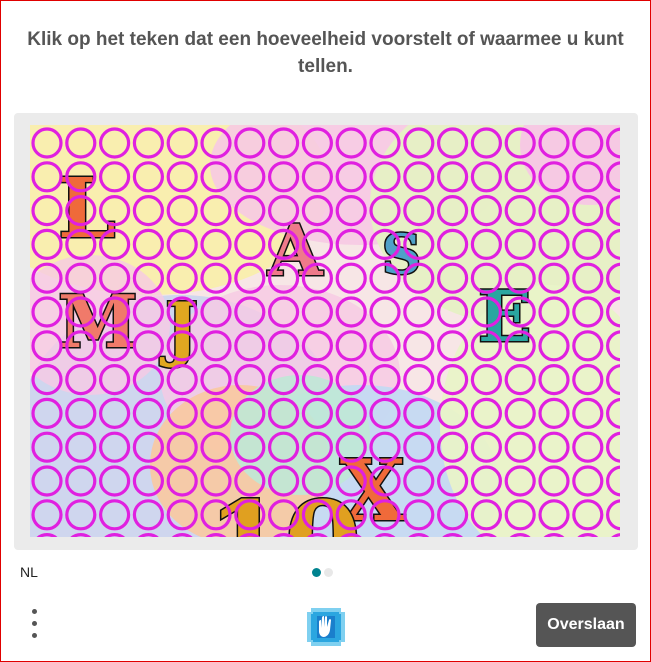 Image resolution: width=651 pixels, height=662 pixels. What do you see at coordinates (328, 572) in the screenshot?
I see `pager-dot` at bounding box center [328, 572].